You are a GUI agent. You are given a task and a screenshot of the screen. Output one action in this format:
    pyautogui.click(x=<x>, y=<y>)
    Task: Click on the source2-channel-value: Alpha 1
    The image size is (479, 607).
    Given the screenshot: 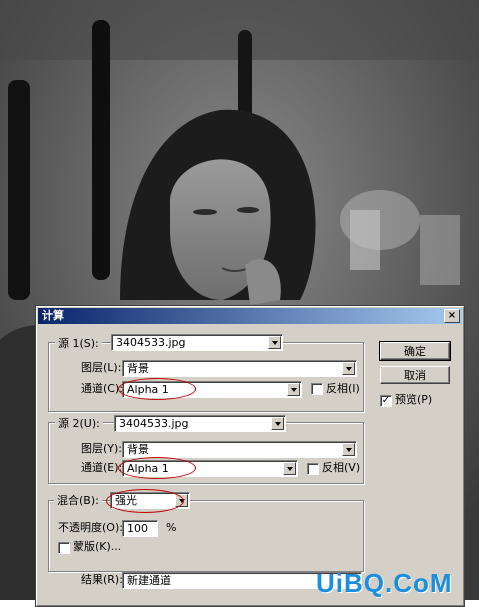 What is the action you would take?
    pyautogui.click(x=148, y=468)
    